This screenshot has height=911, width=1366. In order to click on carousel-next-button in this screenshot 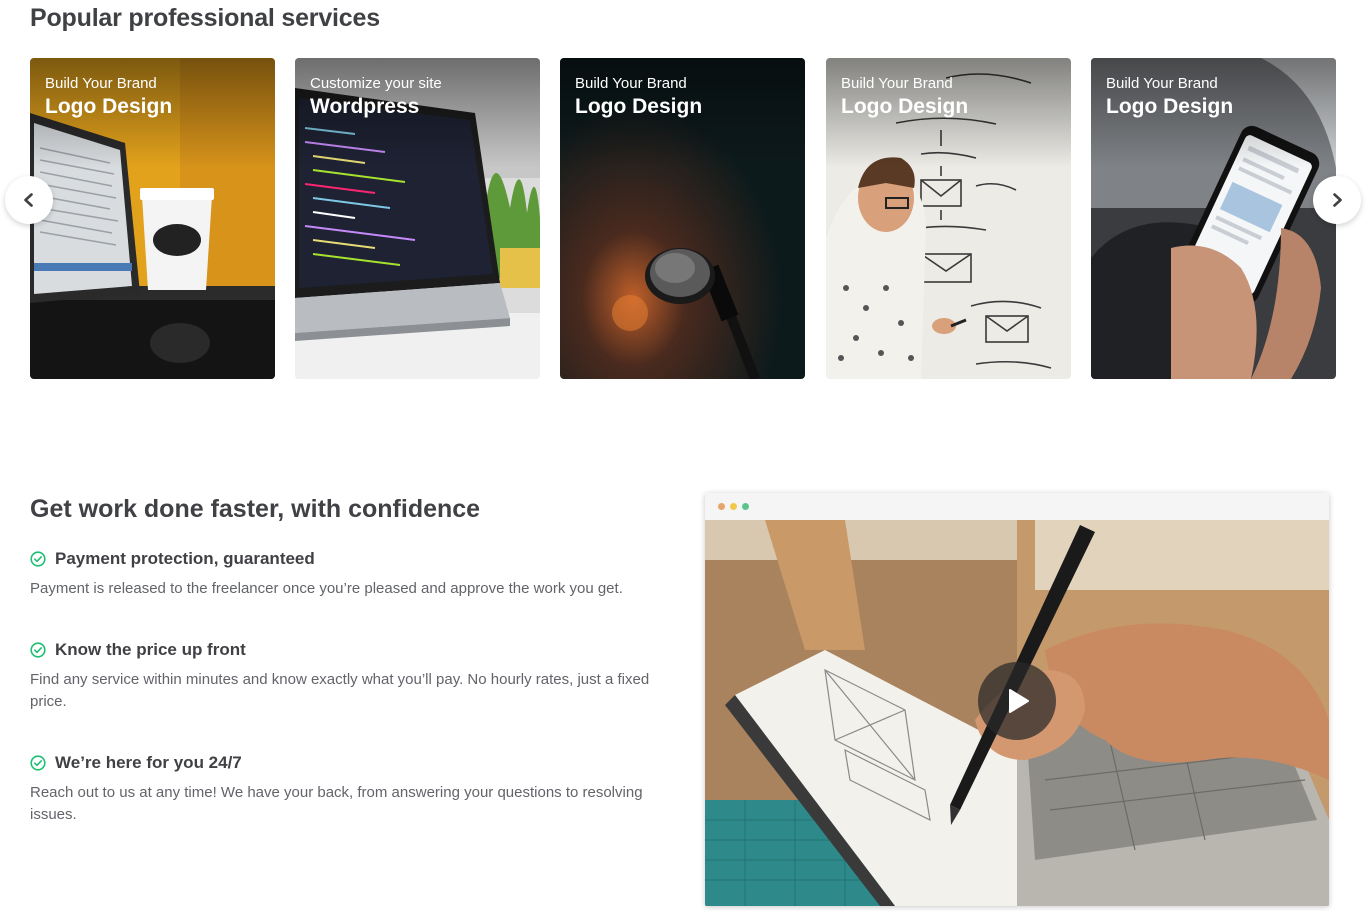, I will do `click(1337, 200)`.